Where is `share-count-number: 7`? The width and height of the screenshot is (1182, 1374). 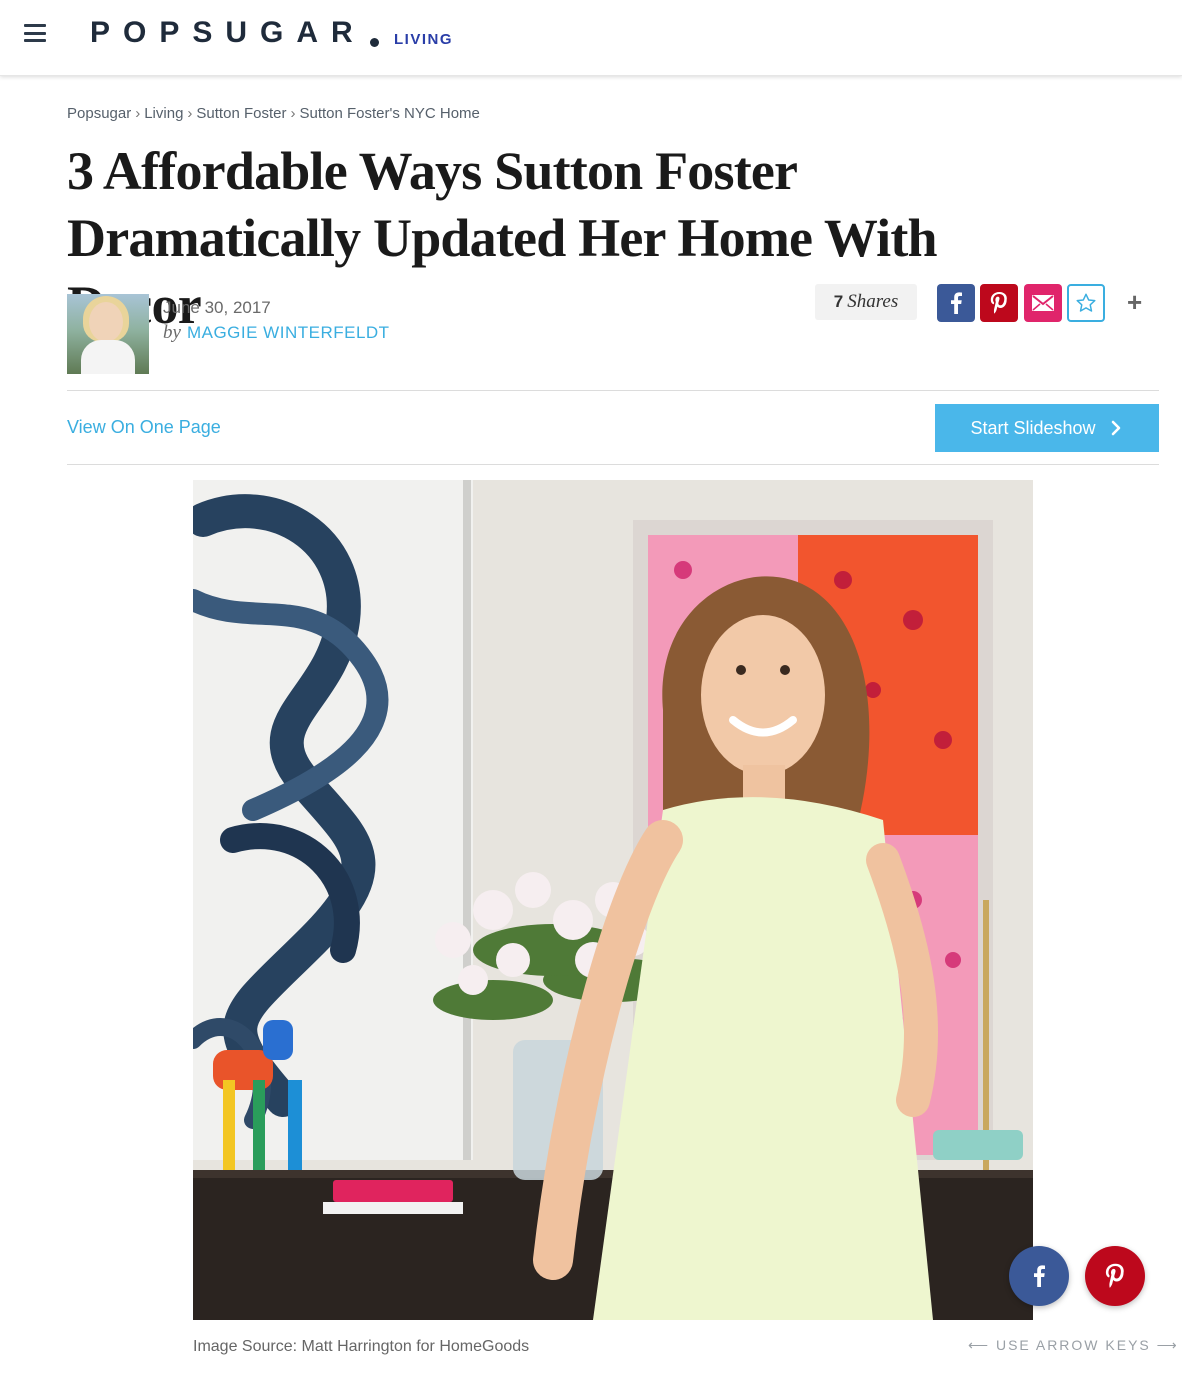
share-count-number: 7 is located at coordinates (838, 301).